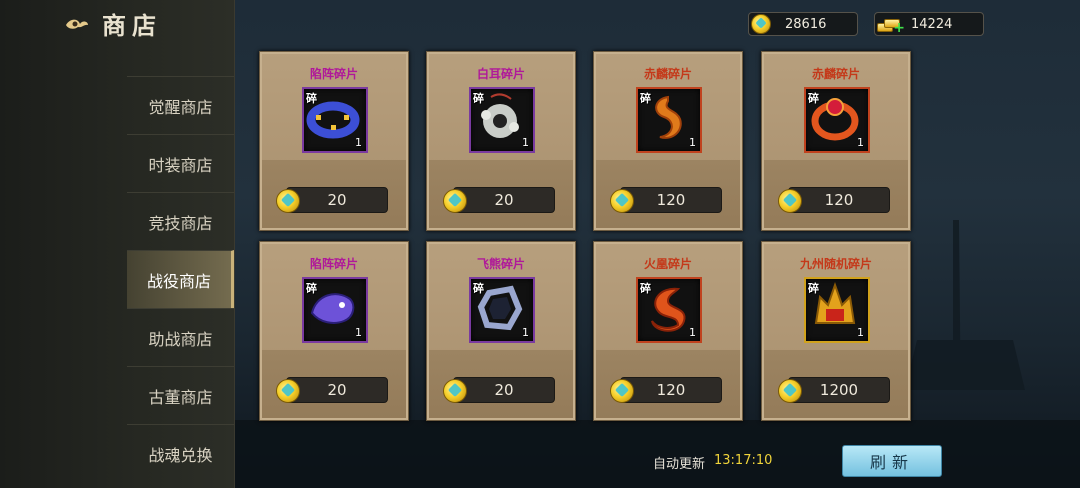 The width and height of the screenshot is (1080, 488). I want to click on coin-amount: 28616, so click(806, 24).